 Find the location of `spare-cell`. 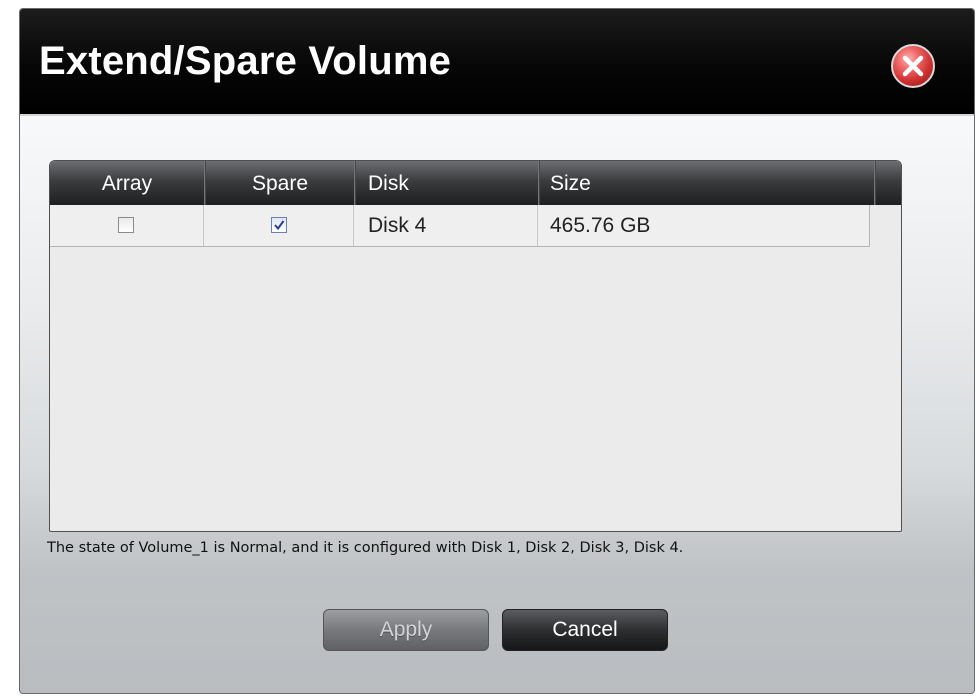

spare-cell is located at coordinates (279, 225).